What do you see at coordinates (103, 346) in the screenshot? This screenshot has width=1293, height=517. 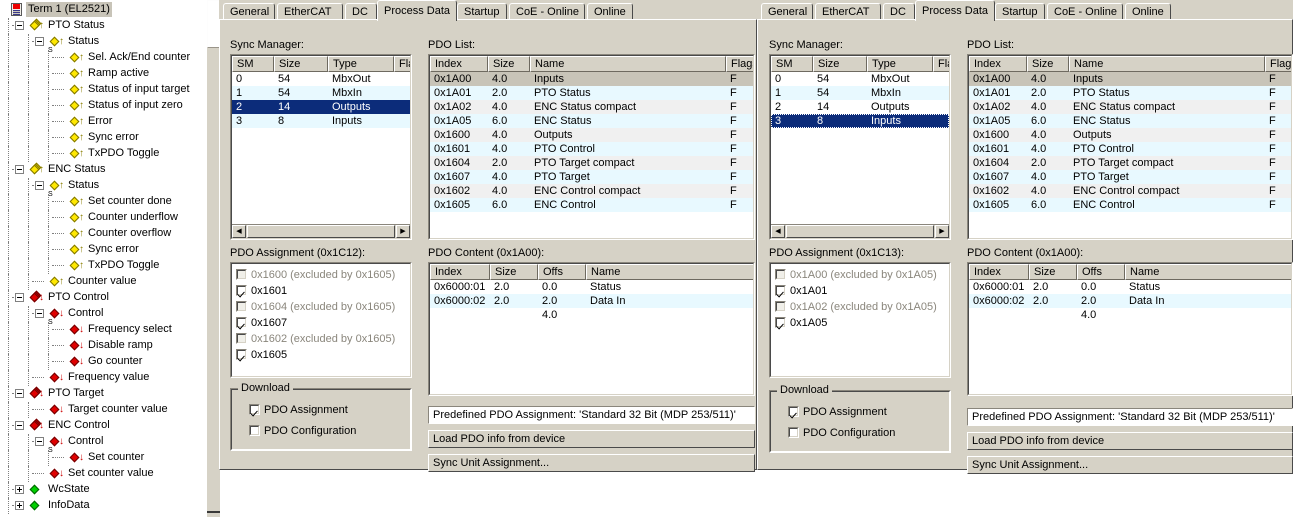 I see `tree-node: ↓ Disable ramp` at bounding box center [103, 346].